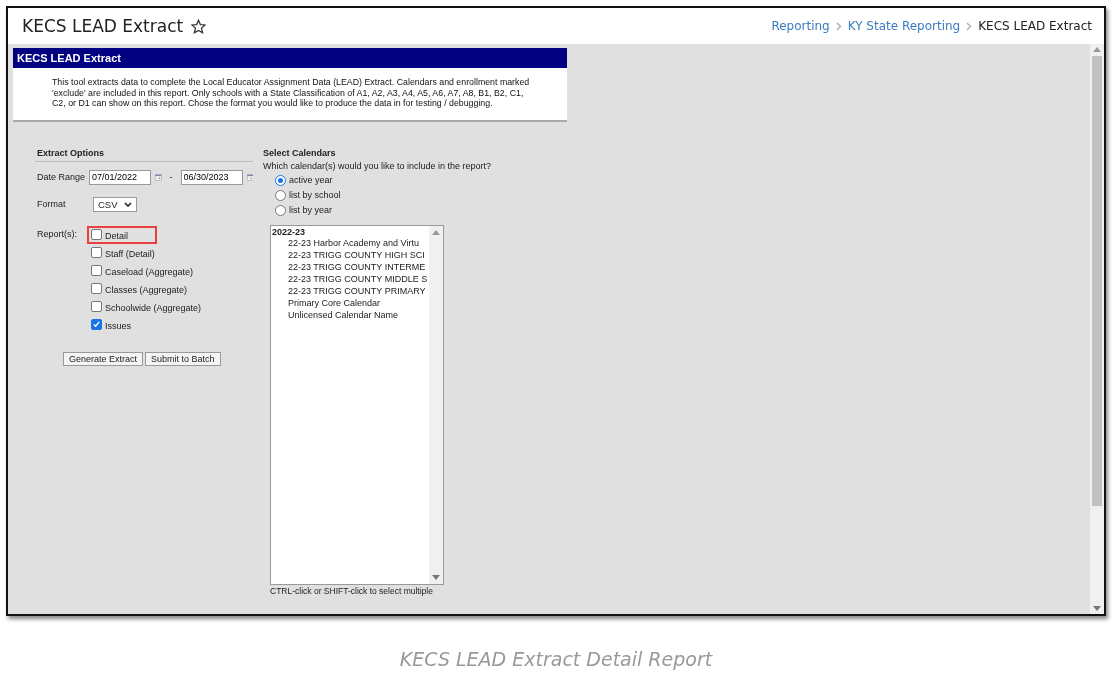 Image resolution: width=1112 pixels, height=686 pixels. I want to click on scrollbar-thumb, so click(1097, 281).